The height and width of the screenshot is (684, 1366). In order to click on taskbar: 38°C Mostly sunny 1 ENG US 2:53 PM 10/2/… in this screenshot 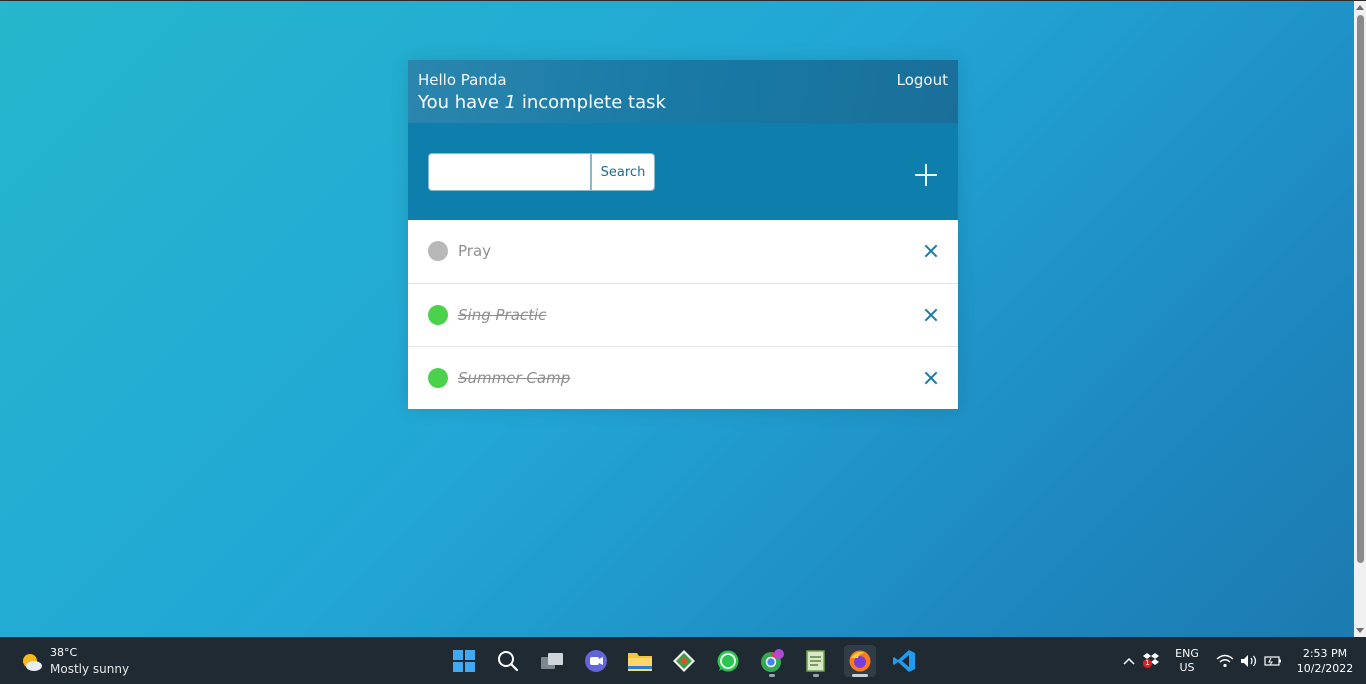, I will do `click(683, 660)`.